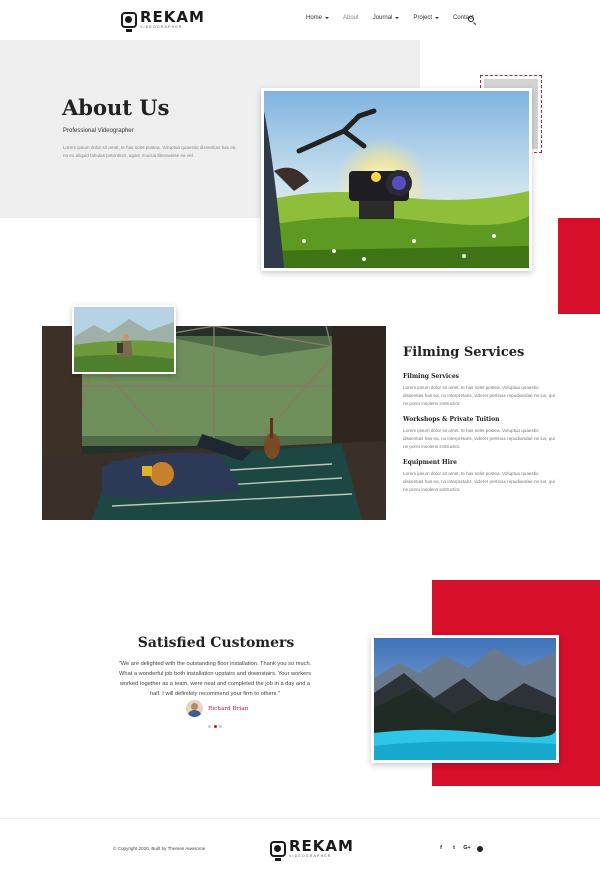 This screenshot has width=600, height=880. Describe the element at coordinates (116, 107) in the screenshot. I see `page-title: About Us` at that location.